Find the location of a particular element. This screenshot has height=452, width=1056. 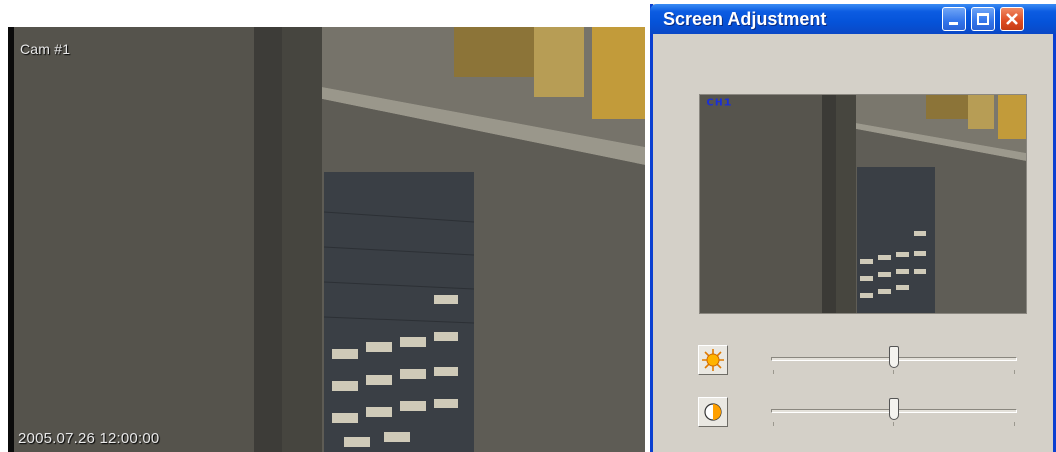

dialog-title: Screen Adjustment is located at coordinates (745, 19).